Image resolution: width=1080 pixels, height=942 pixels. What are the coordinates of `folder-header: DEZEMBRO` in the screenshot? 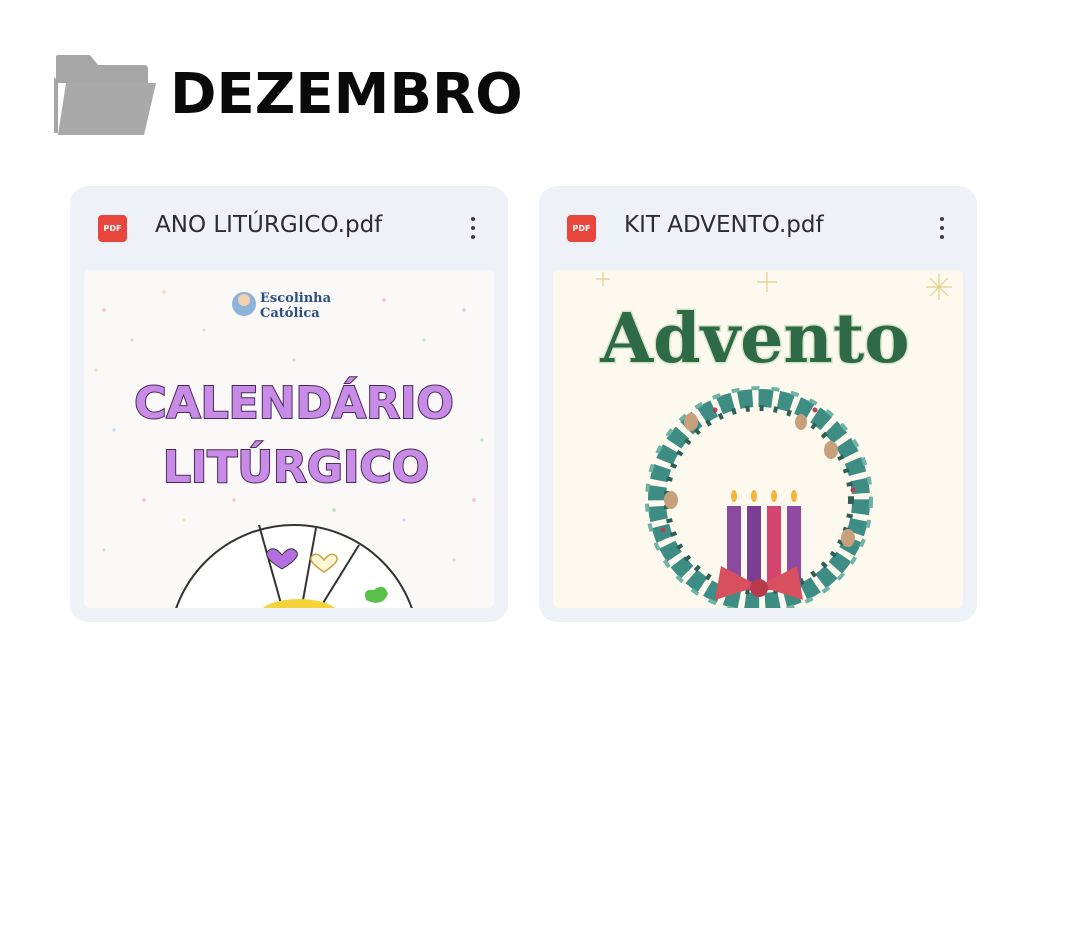 It's located at (287, 95).